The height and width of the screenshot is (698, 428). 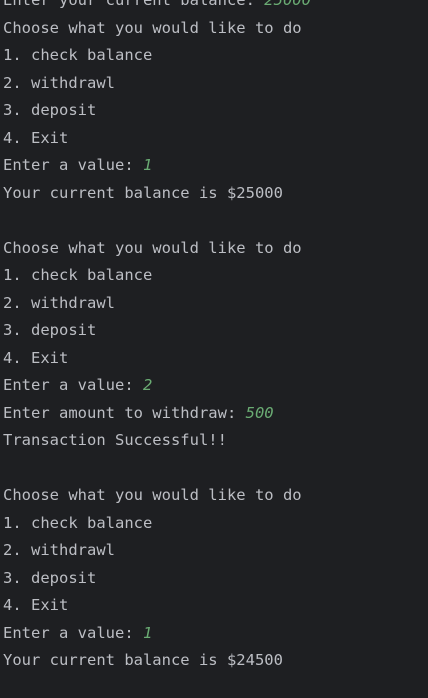 I want to click on console-line: Transaction Successful!!, so click(x=215, y=441).